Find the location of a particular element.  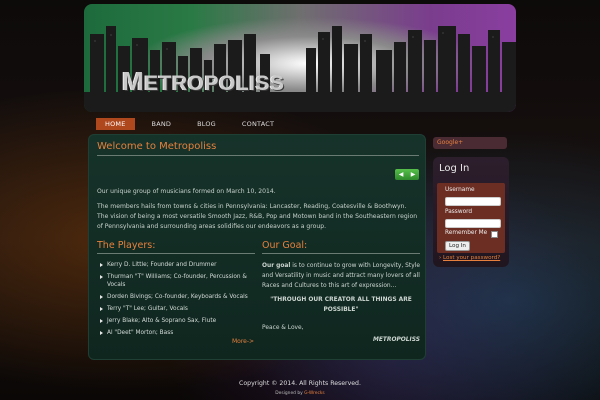

nav-item-home: HOME is located at coordinates (115, 124).